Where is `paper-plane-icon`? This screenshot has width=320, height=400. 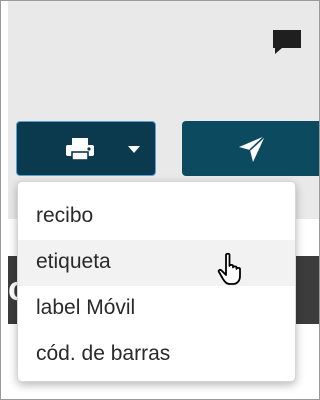 paper-plane-icon is located at coordinates (252, 148).